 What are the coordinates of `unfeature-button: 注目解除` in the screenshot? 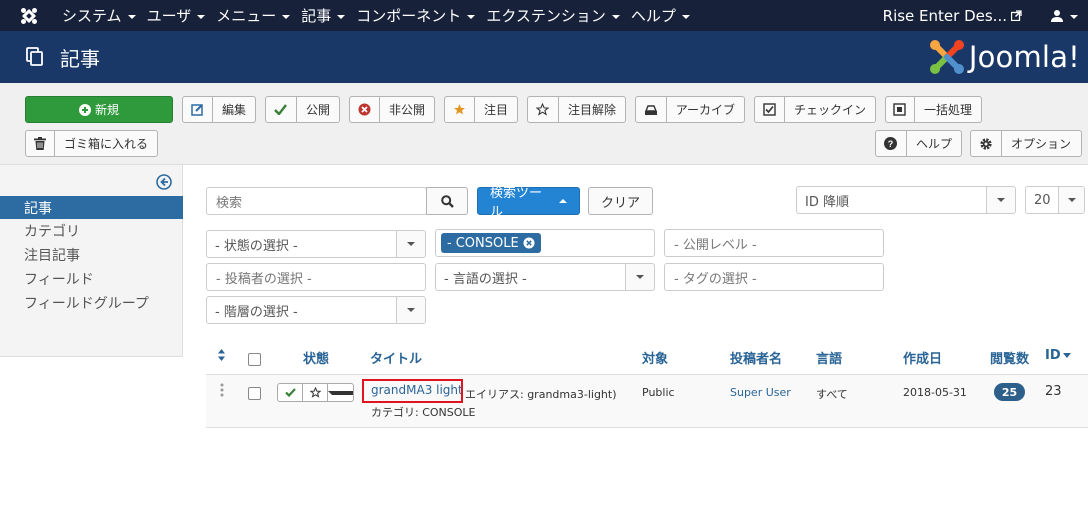 It's located at (576, 109).